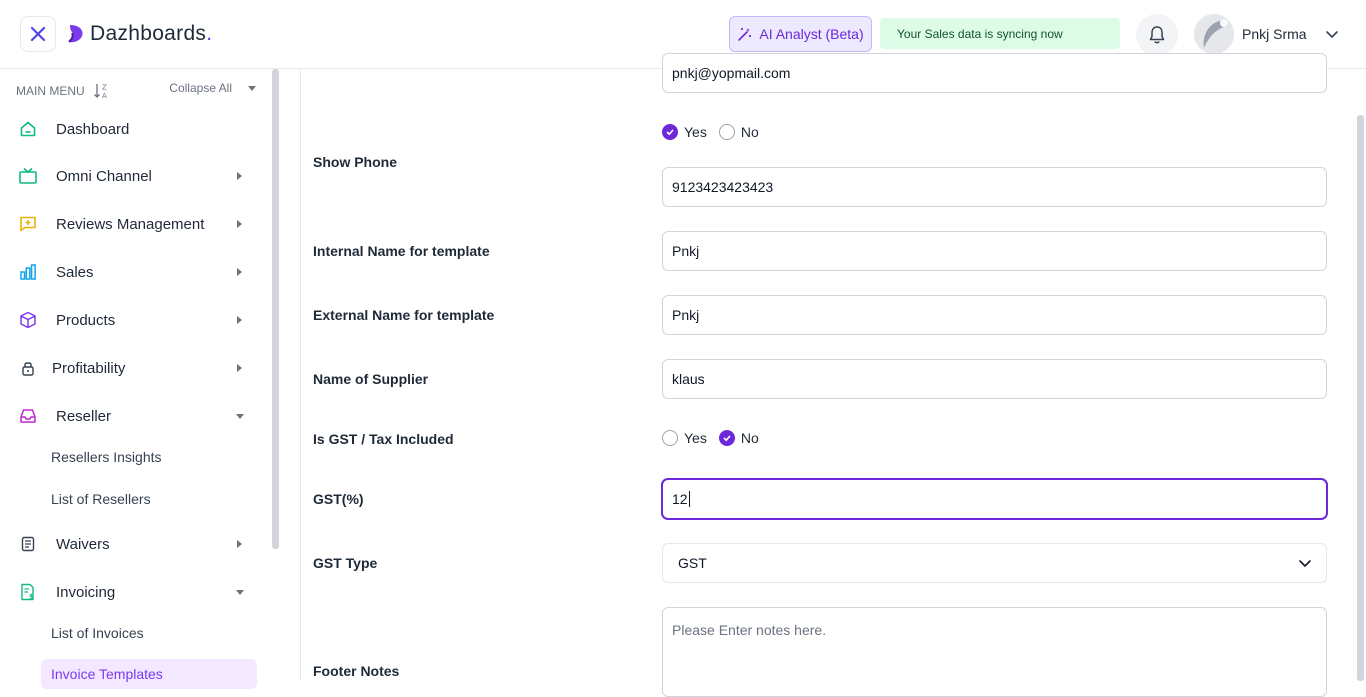 This screenshot has height=697, width=1366. Describe the element at coordinates (136, 592) in the screenshot. I see `sidebar-item-invoicing: $ Invoicing` at that location.